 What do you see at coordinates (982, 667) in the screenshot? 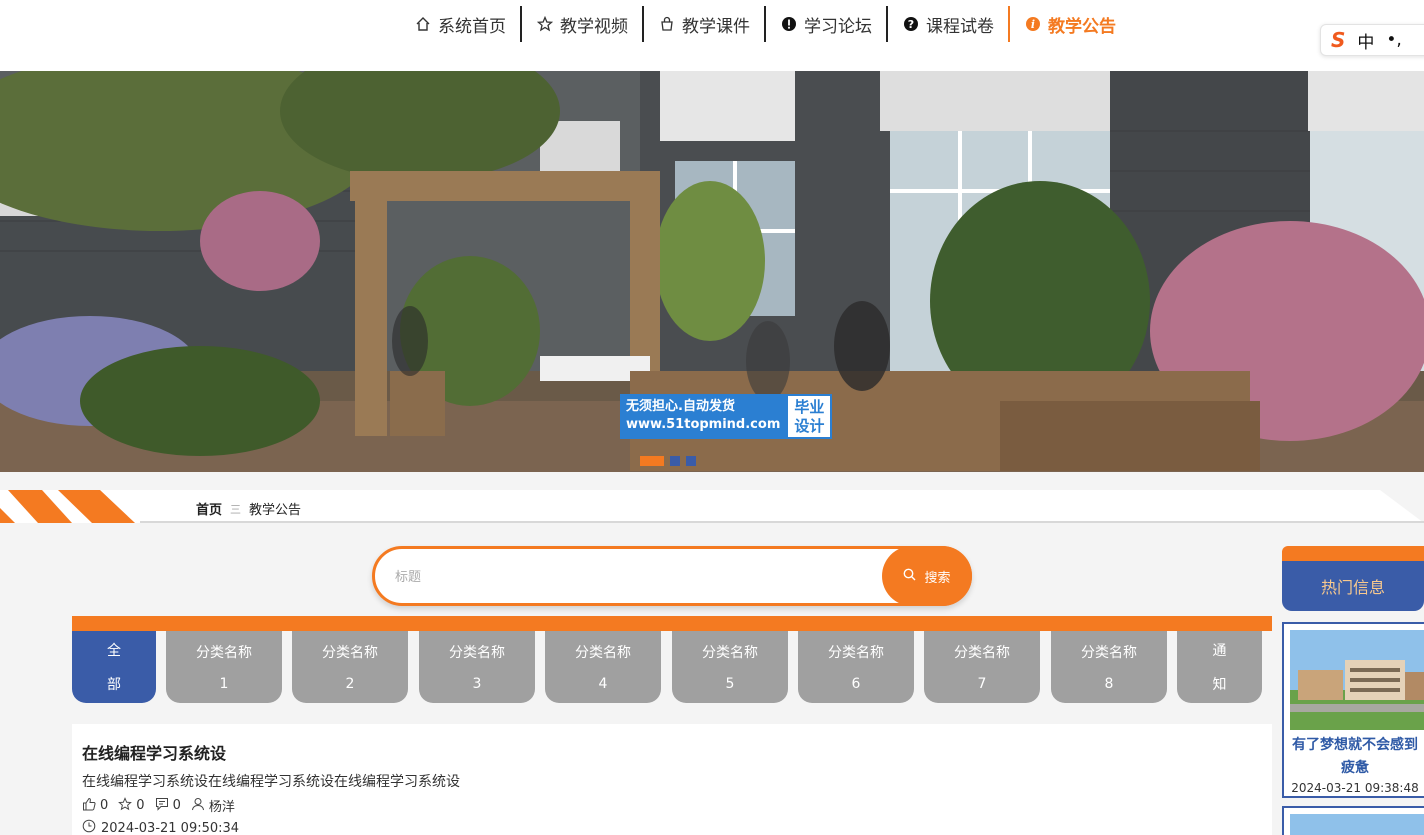
I see `category-tab-7: 分类名称 7` at bounding box center [982, 667].